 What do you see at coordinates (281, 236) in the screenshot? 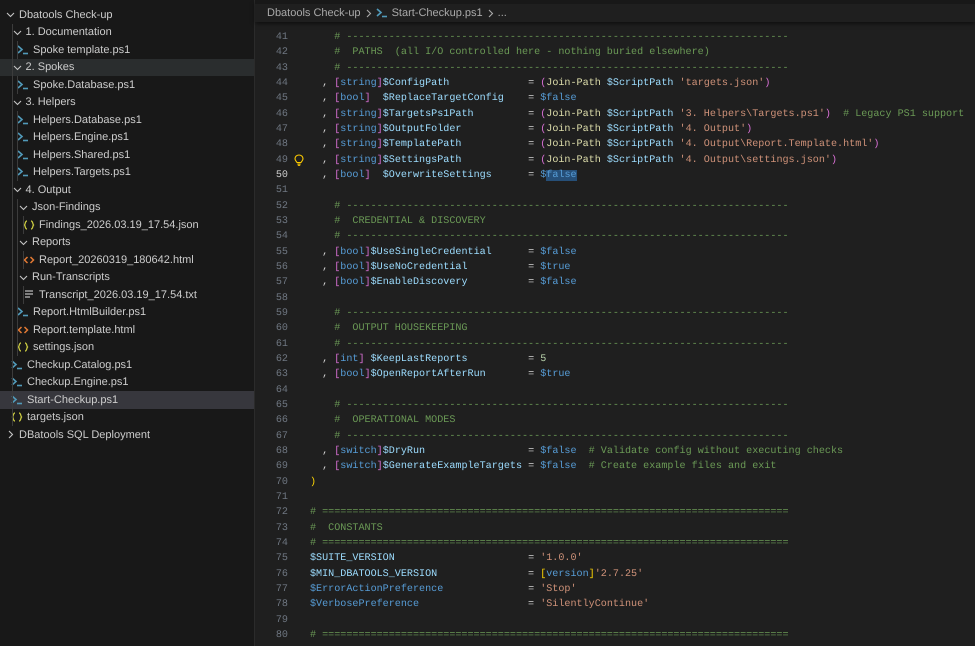
I see `line-number: 54` at bounding box center [281, 236].